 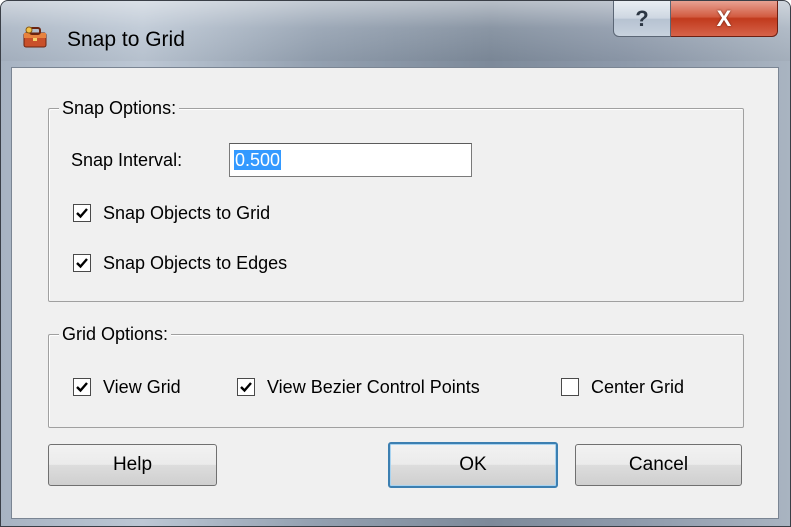 I want to click on snap-to-grid-checkbox-row: Snap Objects to Grid, so click(x=171, y=213).